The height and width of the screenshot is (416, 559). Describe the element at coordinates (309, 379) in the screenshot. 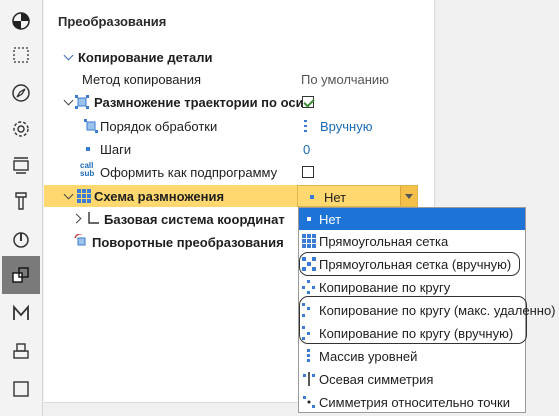

I see `axial-symmetry-icon` at that location.